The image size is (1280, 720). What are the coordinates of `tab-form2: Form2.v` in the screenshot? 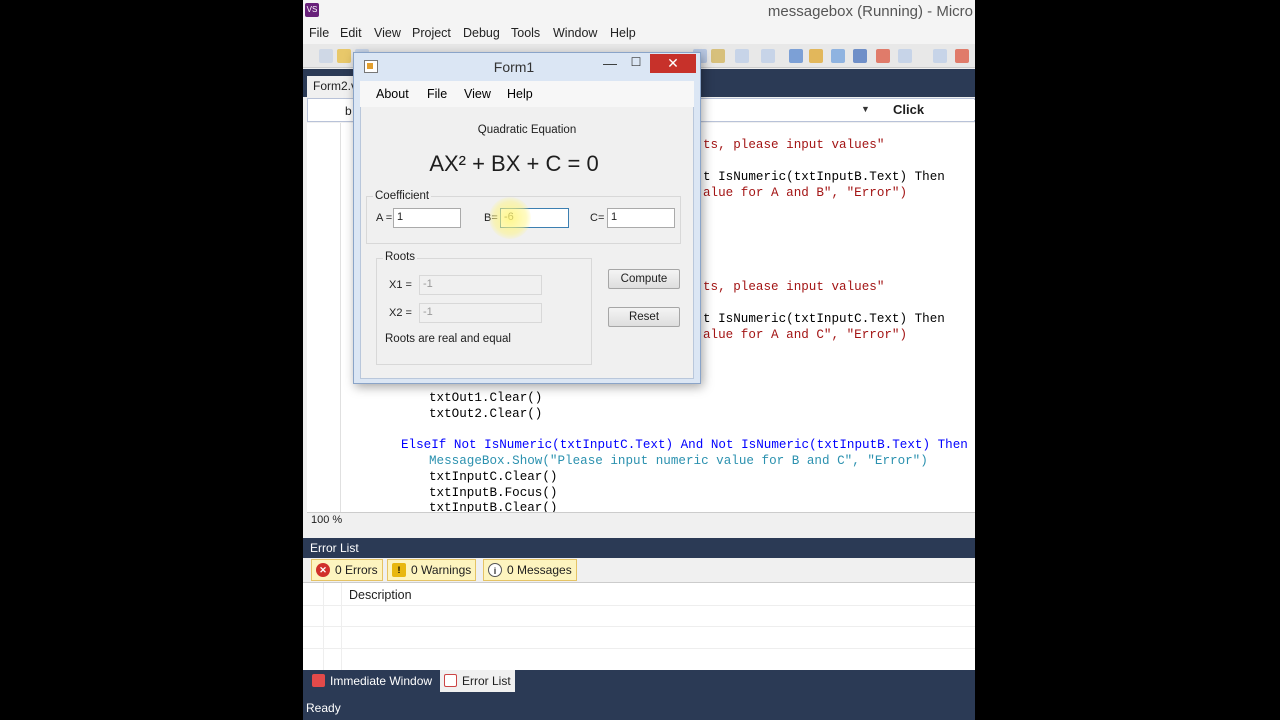 It's located at (333, 86).